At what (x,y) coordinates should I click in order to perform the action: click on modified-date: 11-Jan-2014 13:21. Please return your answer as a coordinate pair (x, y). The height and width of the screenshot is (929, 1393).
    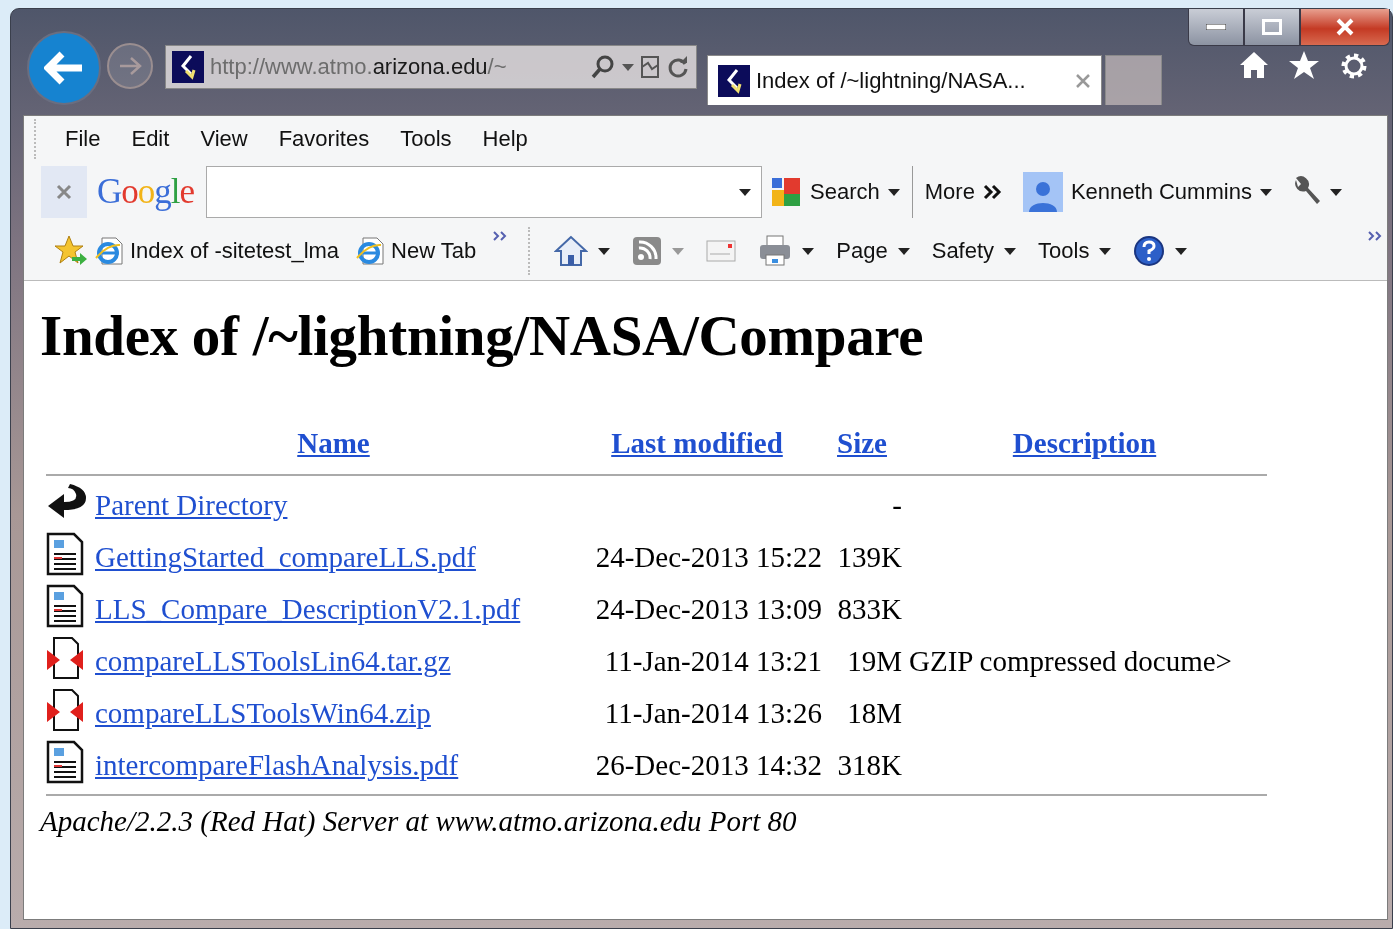
    Looking at the image, I should click on (713, 660).